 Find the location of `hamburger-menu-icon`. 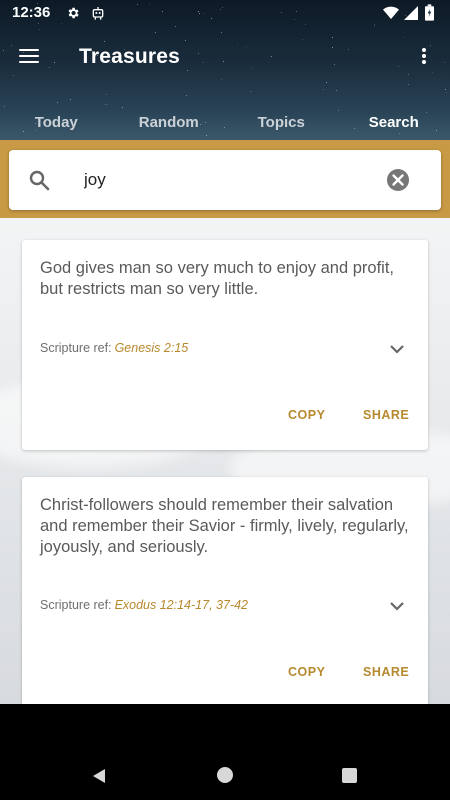

hamburger-menu-icon is located at coordinates (30, 58).